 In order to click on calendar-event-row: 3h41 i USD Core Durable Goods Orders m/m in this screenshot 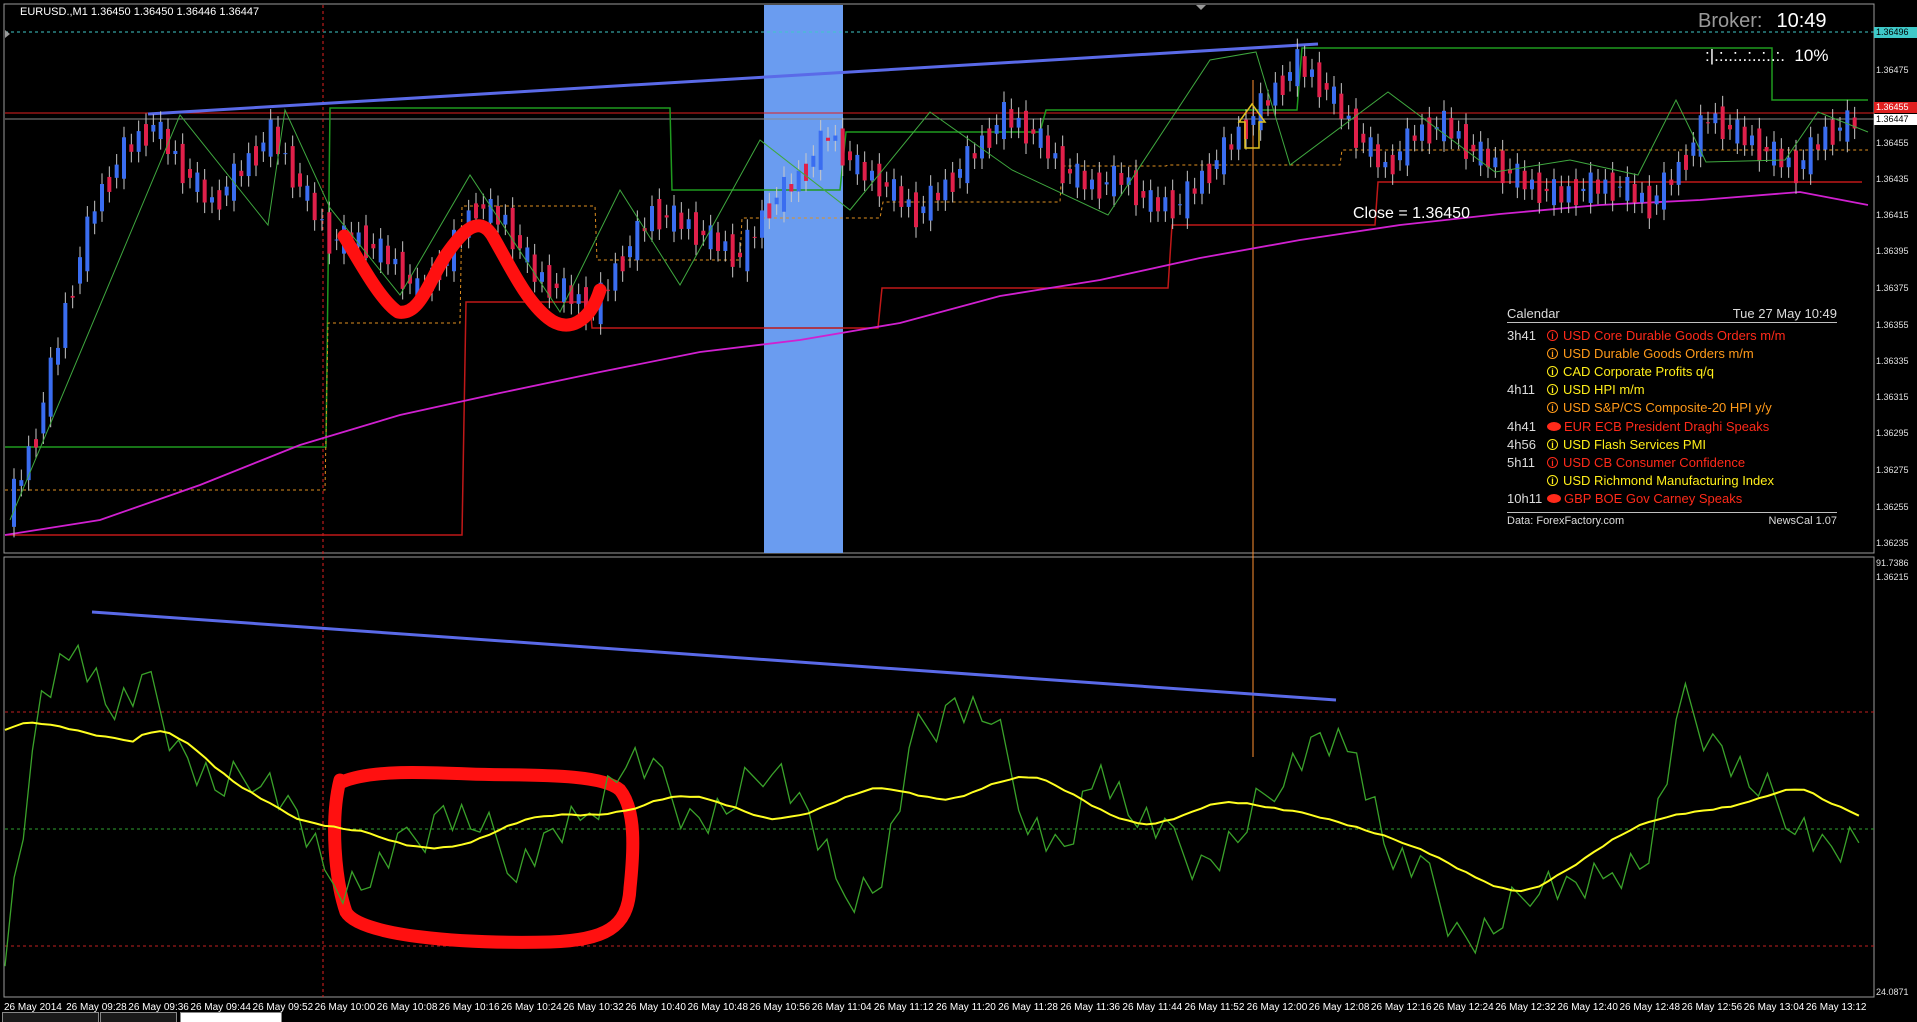, I will do `click(1672, 335)`.